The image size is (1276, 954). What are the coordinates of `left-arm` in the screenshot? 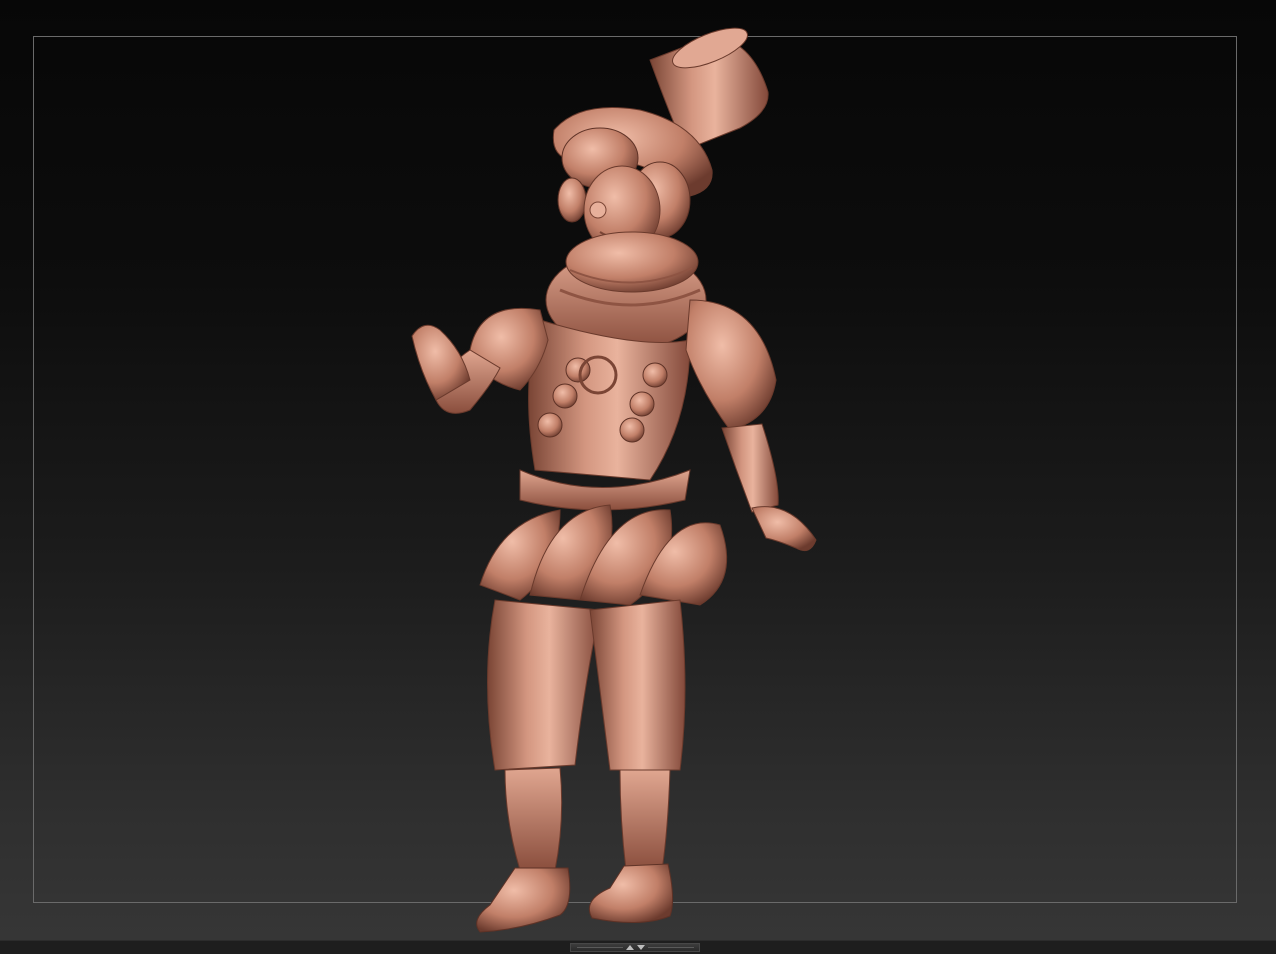 It's located at (480, 360).